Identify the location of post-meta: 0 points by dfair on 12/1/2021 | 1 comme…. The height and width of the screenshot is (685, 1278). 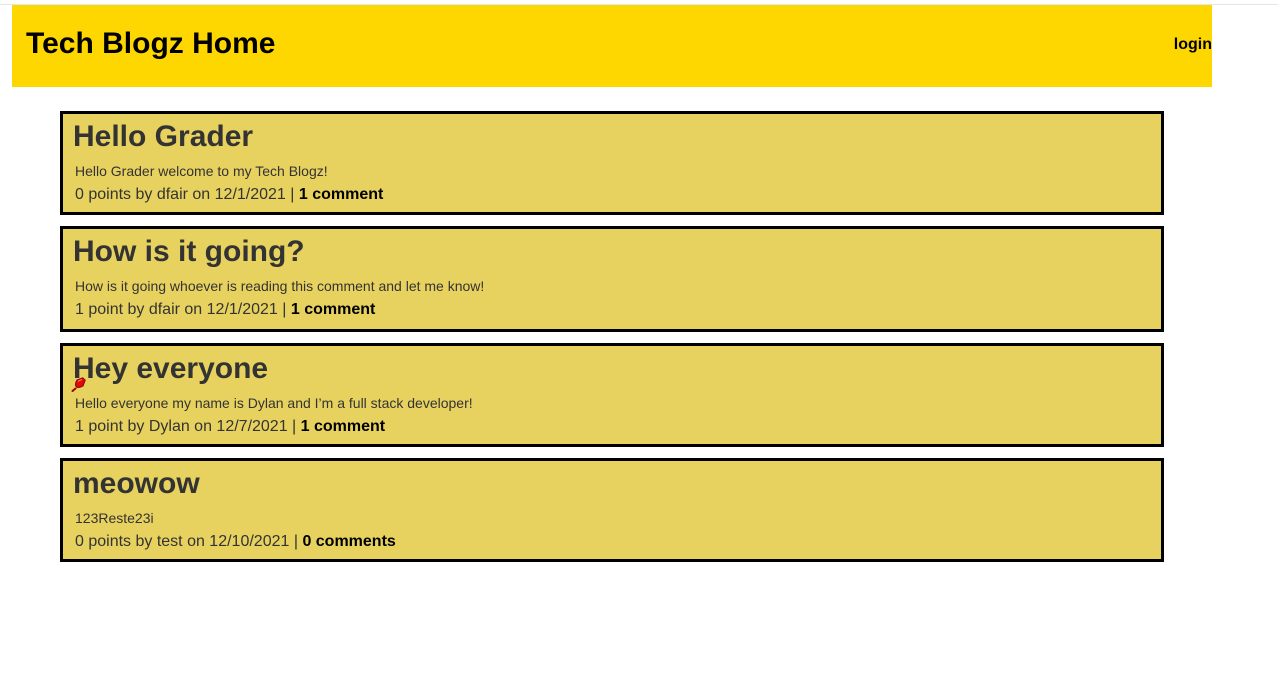
(229, 195).